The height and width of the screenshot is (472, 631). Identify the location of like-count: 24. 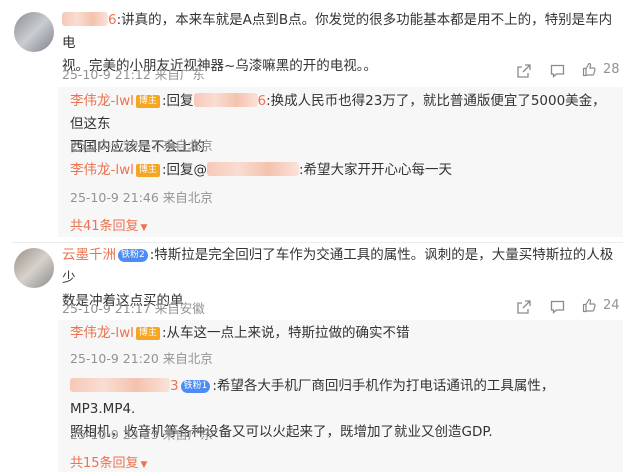
(611, 305).